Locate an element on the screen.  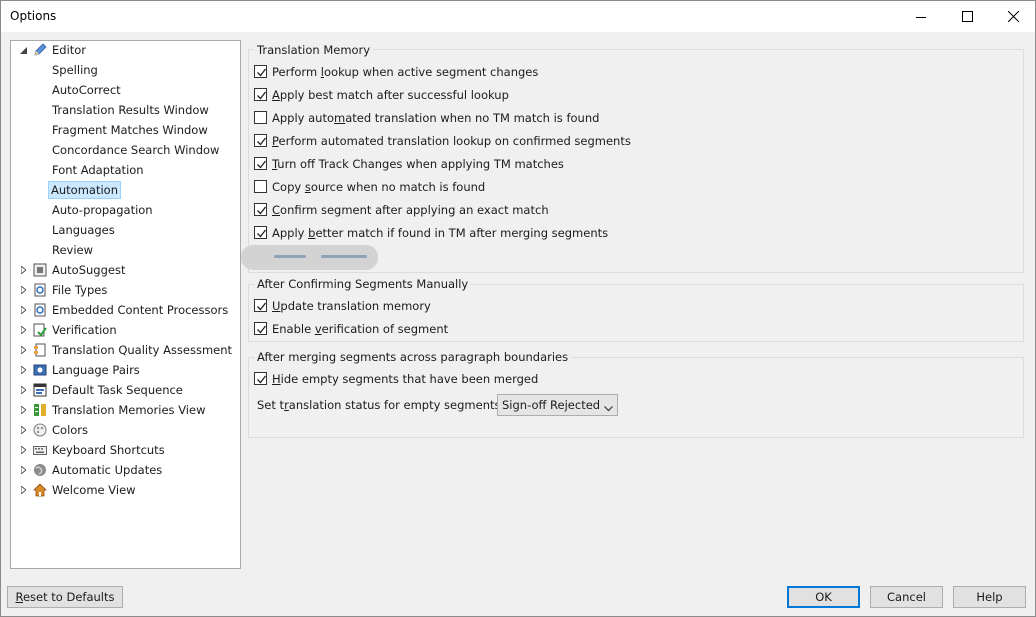
tree-node-automatic-updates: Automatic Updates is located at coordinates (125, 470).